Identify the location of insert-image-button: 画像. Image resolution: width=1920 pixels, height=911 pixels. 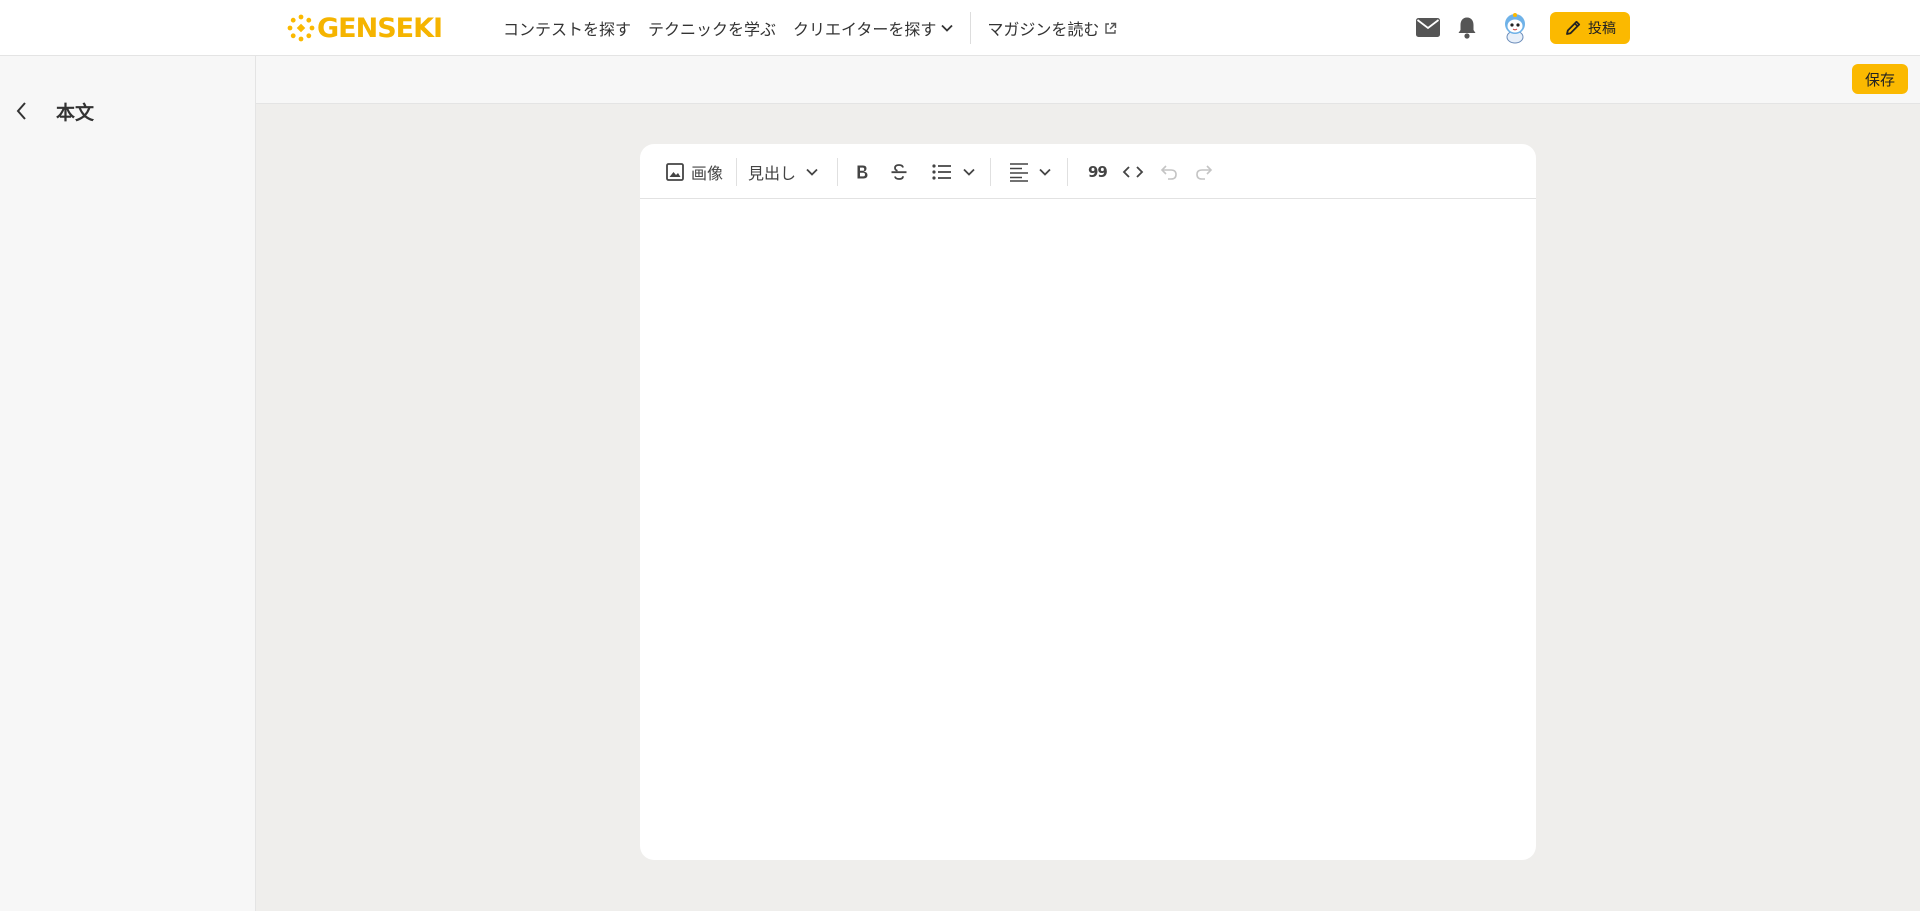
(694, 171).